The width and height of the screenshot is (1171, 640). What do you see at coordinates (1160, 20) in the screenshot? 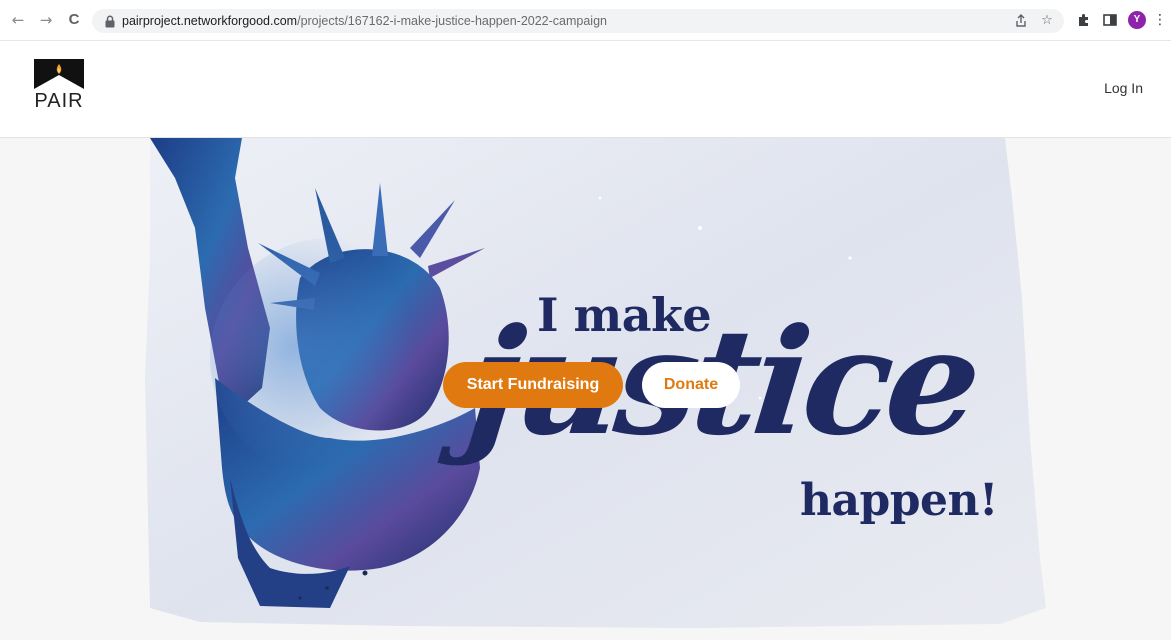
I see `more-menu-icon: ⋮` at bounding box center [1160, 20].